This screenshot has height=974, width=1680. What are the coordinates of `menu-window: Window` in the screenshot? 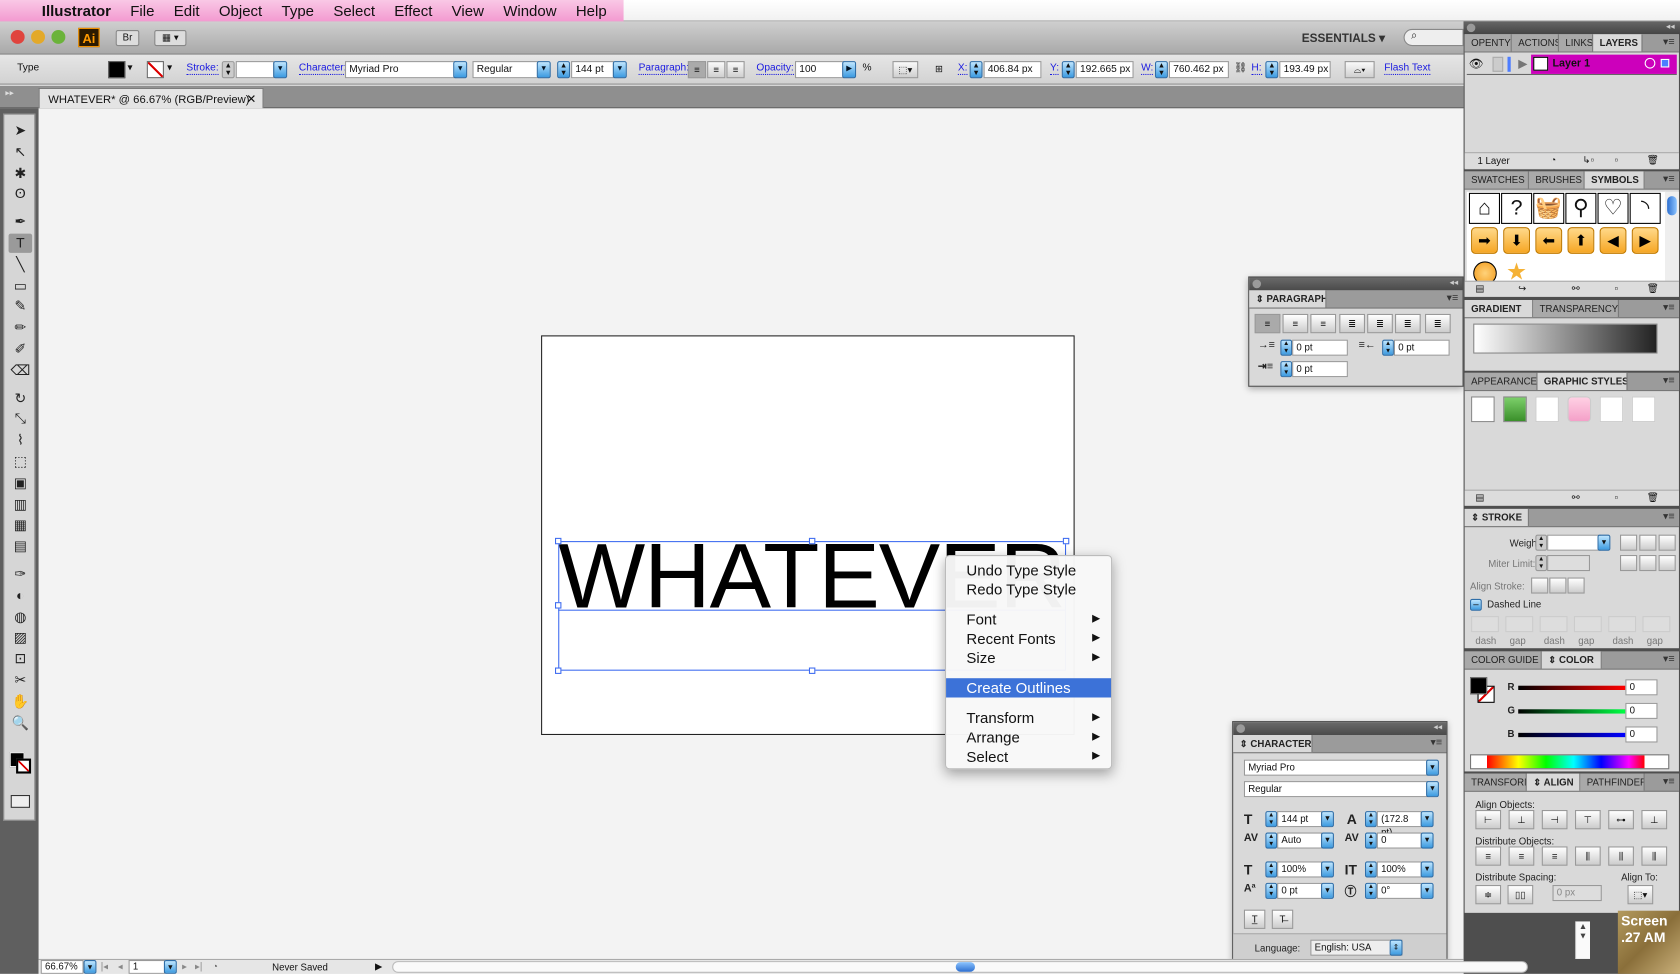 It's located at (530, 10).